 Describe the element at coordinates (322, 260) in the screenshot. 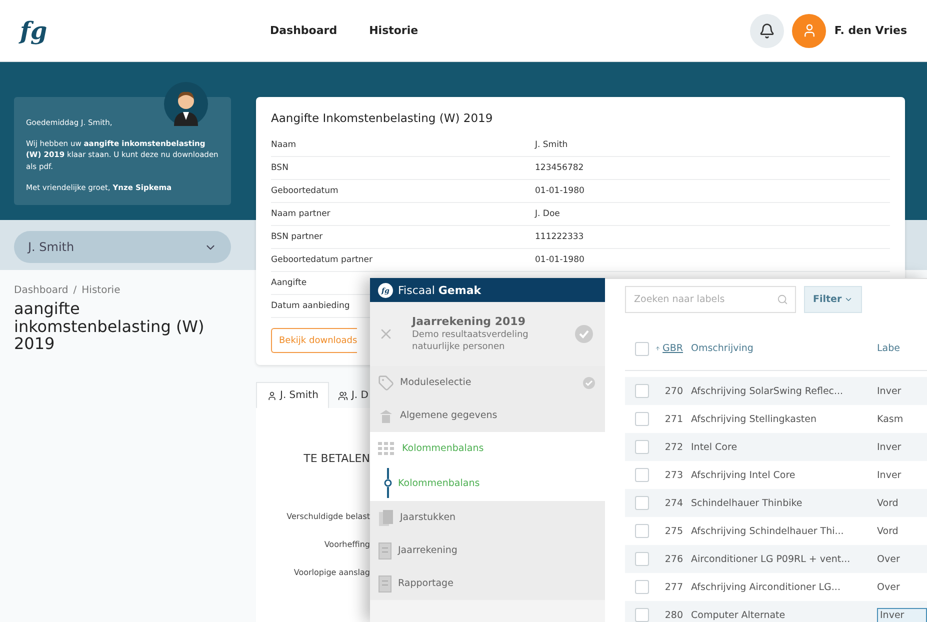

I see `field-label: Geboortedatum partner` at that location.